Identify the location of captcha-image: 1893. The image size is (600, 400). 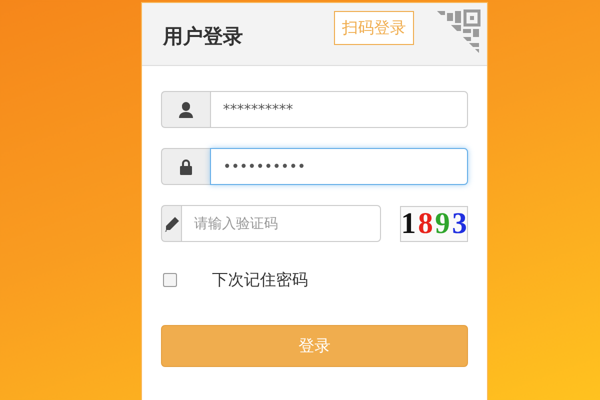
(434, 224).